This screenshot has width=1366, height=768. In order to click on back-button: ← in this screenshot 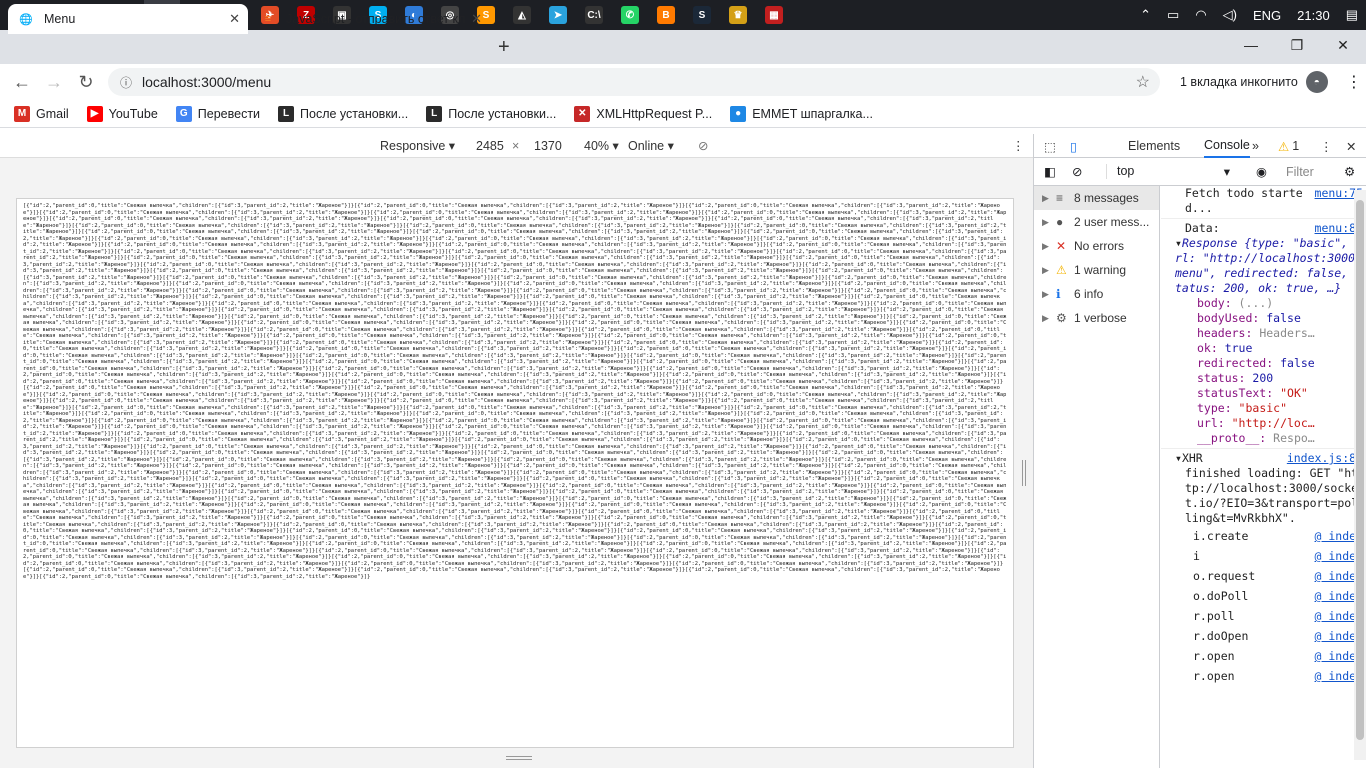, I will do `click(22, 82)`.